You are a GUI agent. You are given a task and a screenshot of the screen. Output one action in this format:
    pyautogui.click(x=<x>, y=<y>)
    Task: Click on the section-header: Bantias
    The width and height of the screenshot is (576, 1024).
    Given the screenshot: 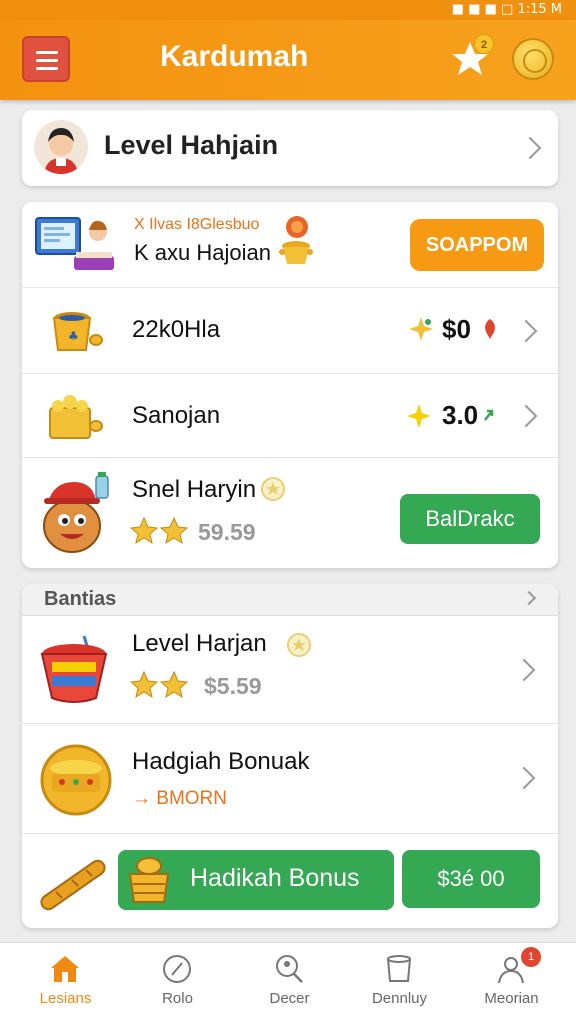 What is the action you would take?
    pyautogui.click(x=290, y=600)
    